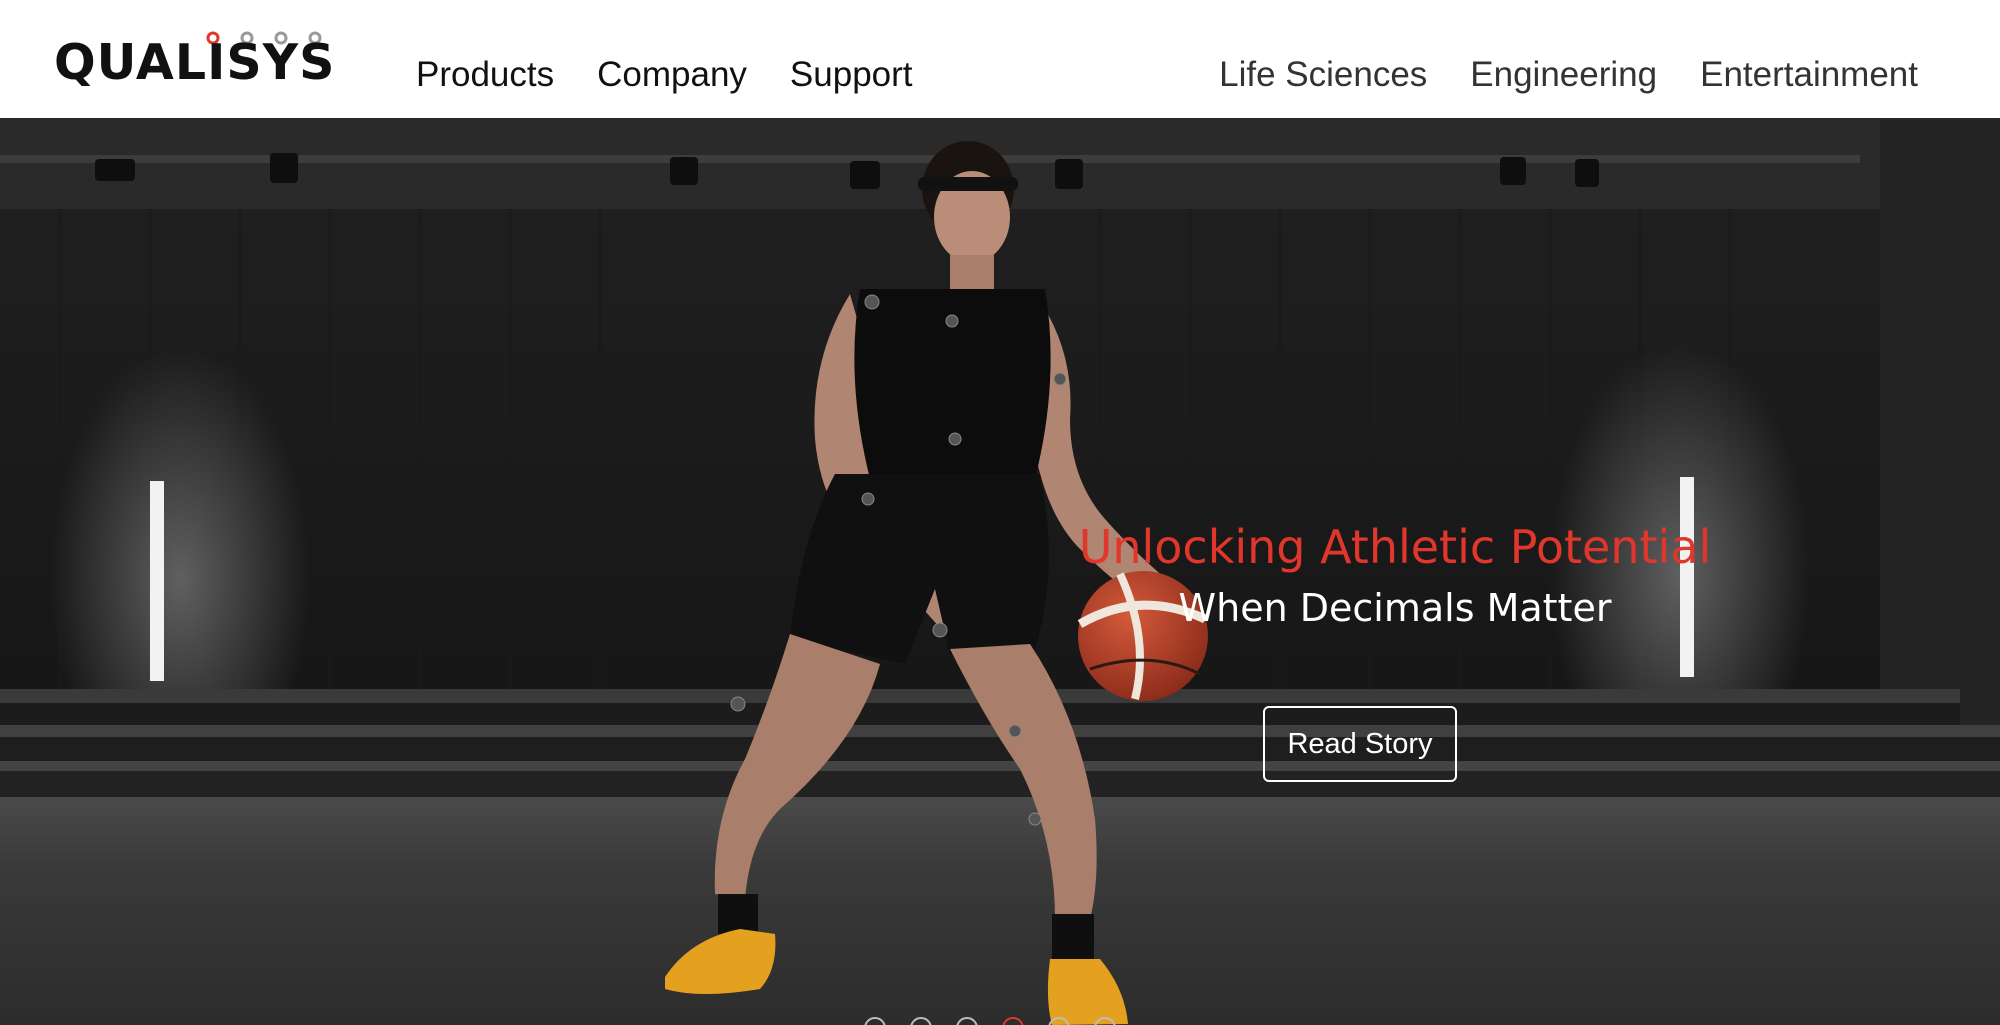 The height and width of the screenshot is (1025, 2000). What do you see at coordinates (1360, 744) in the screenshot?
I see `read-story-button: Read Story` at bounding box center [1360, 744].